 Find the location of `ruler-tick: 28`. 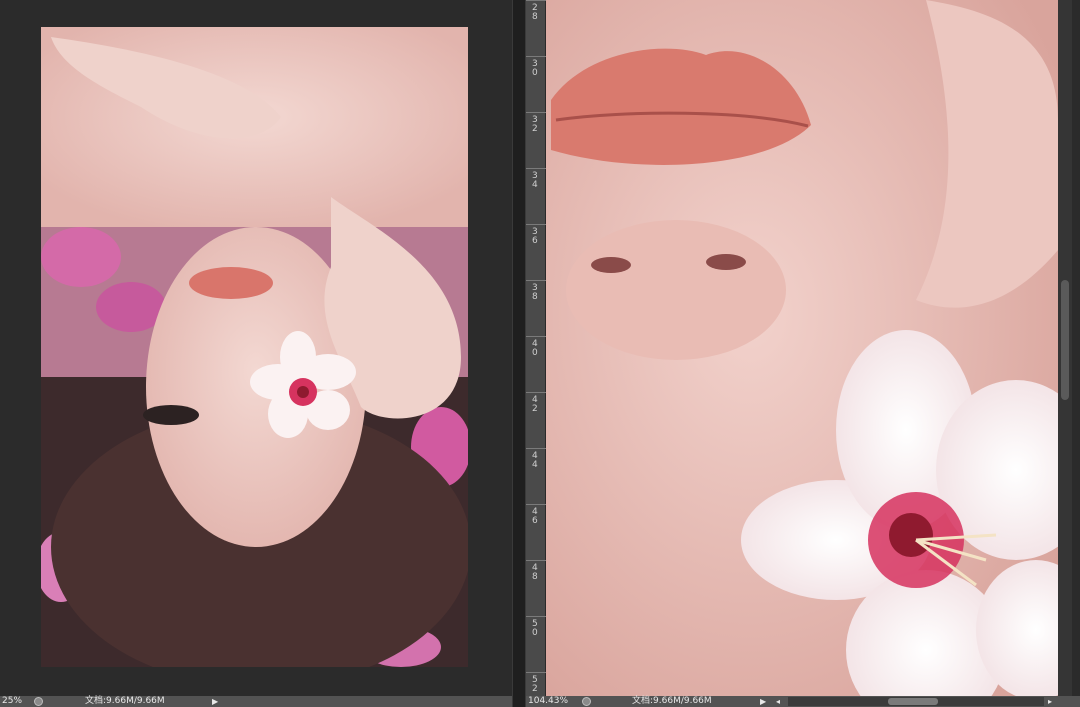

ruler-tick: 28 is located at coordinates (536, 28).